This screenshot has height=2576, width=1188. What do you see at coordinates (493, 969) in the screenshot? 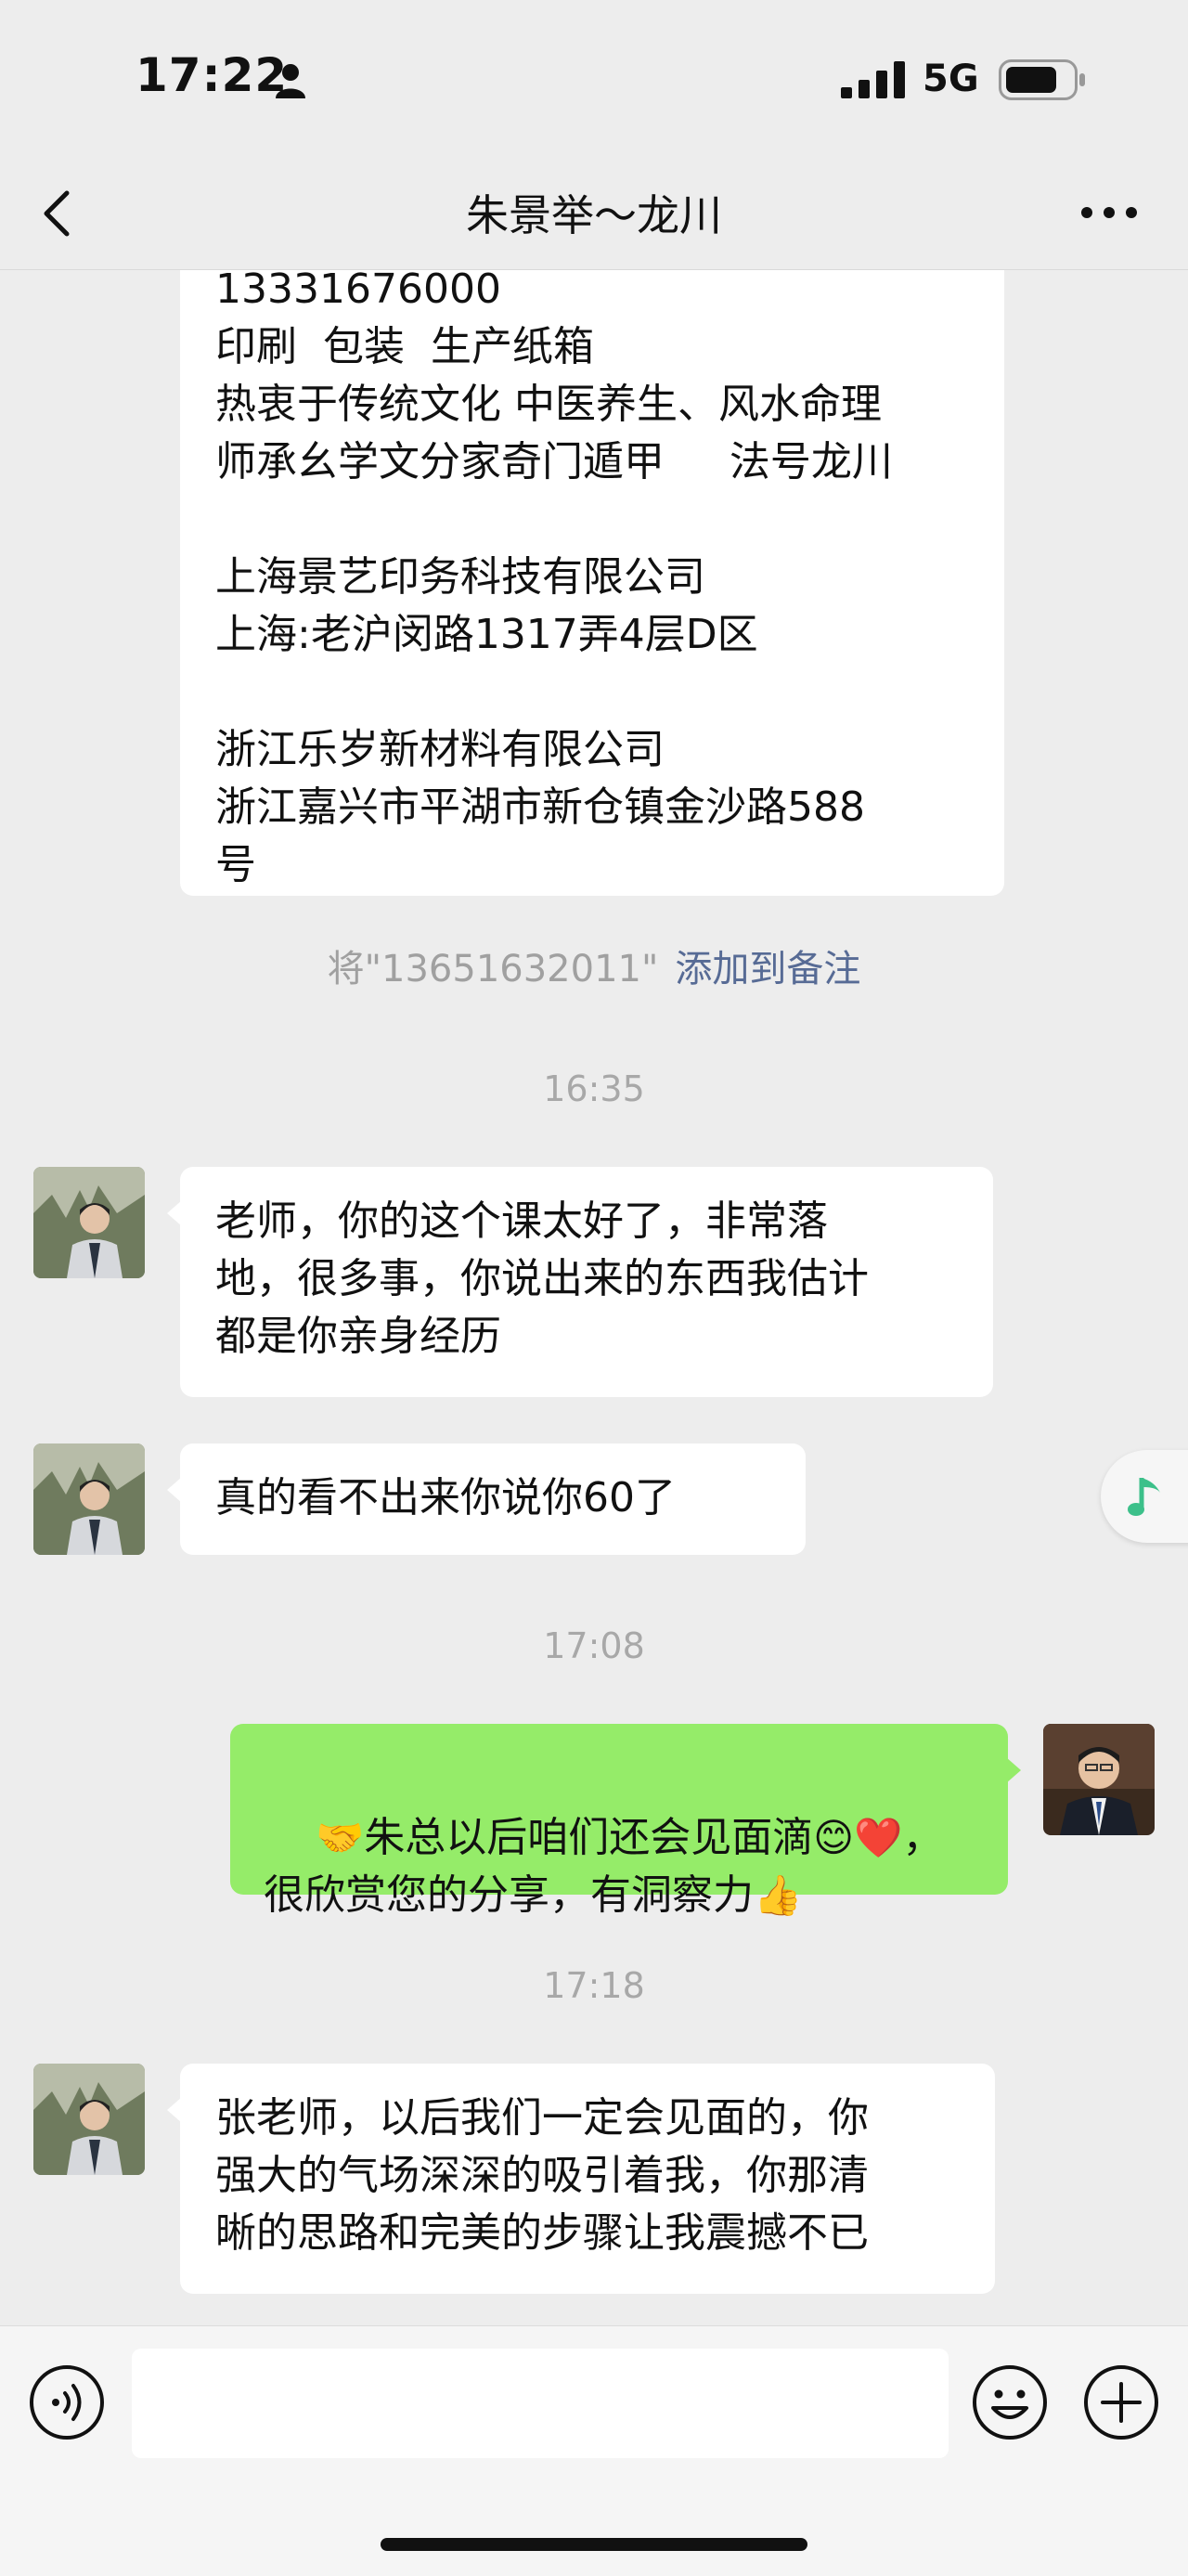
I see `system-note-text: 将"13651632011"` at bounding box center [493, 969].